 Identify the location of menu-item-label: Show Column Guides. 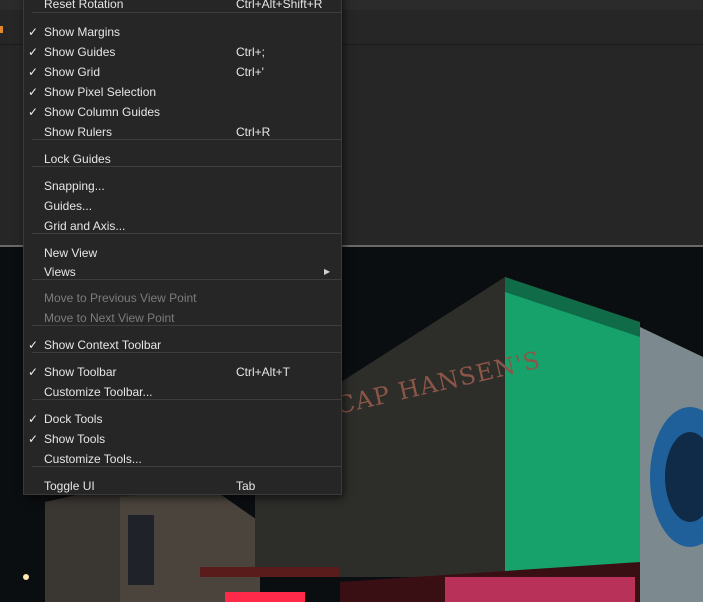
(102, 112).